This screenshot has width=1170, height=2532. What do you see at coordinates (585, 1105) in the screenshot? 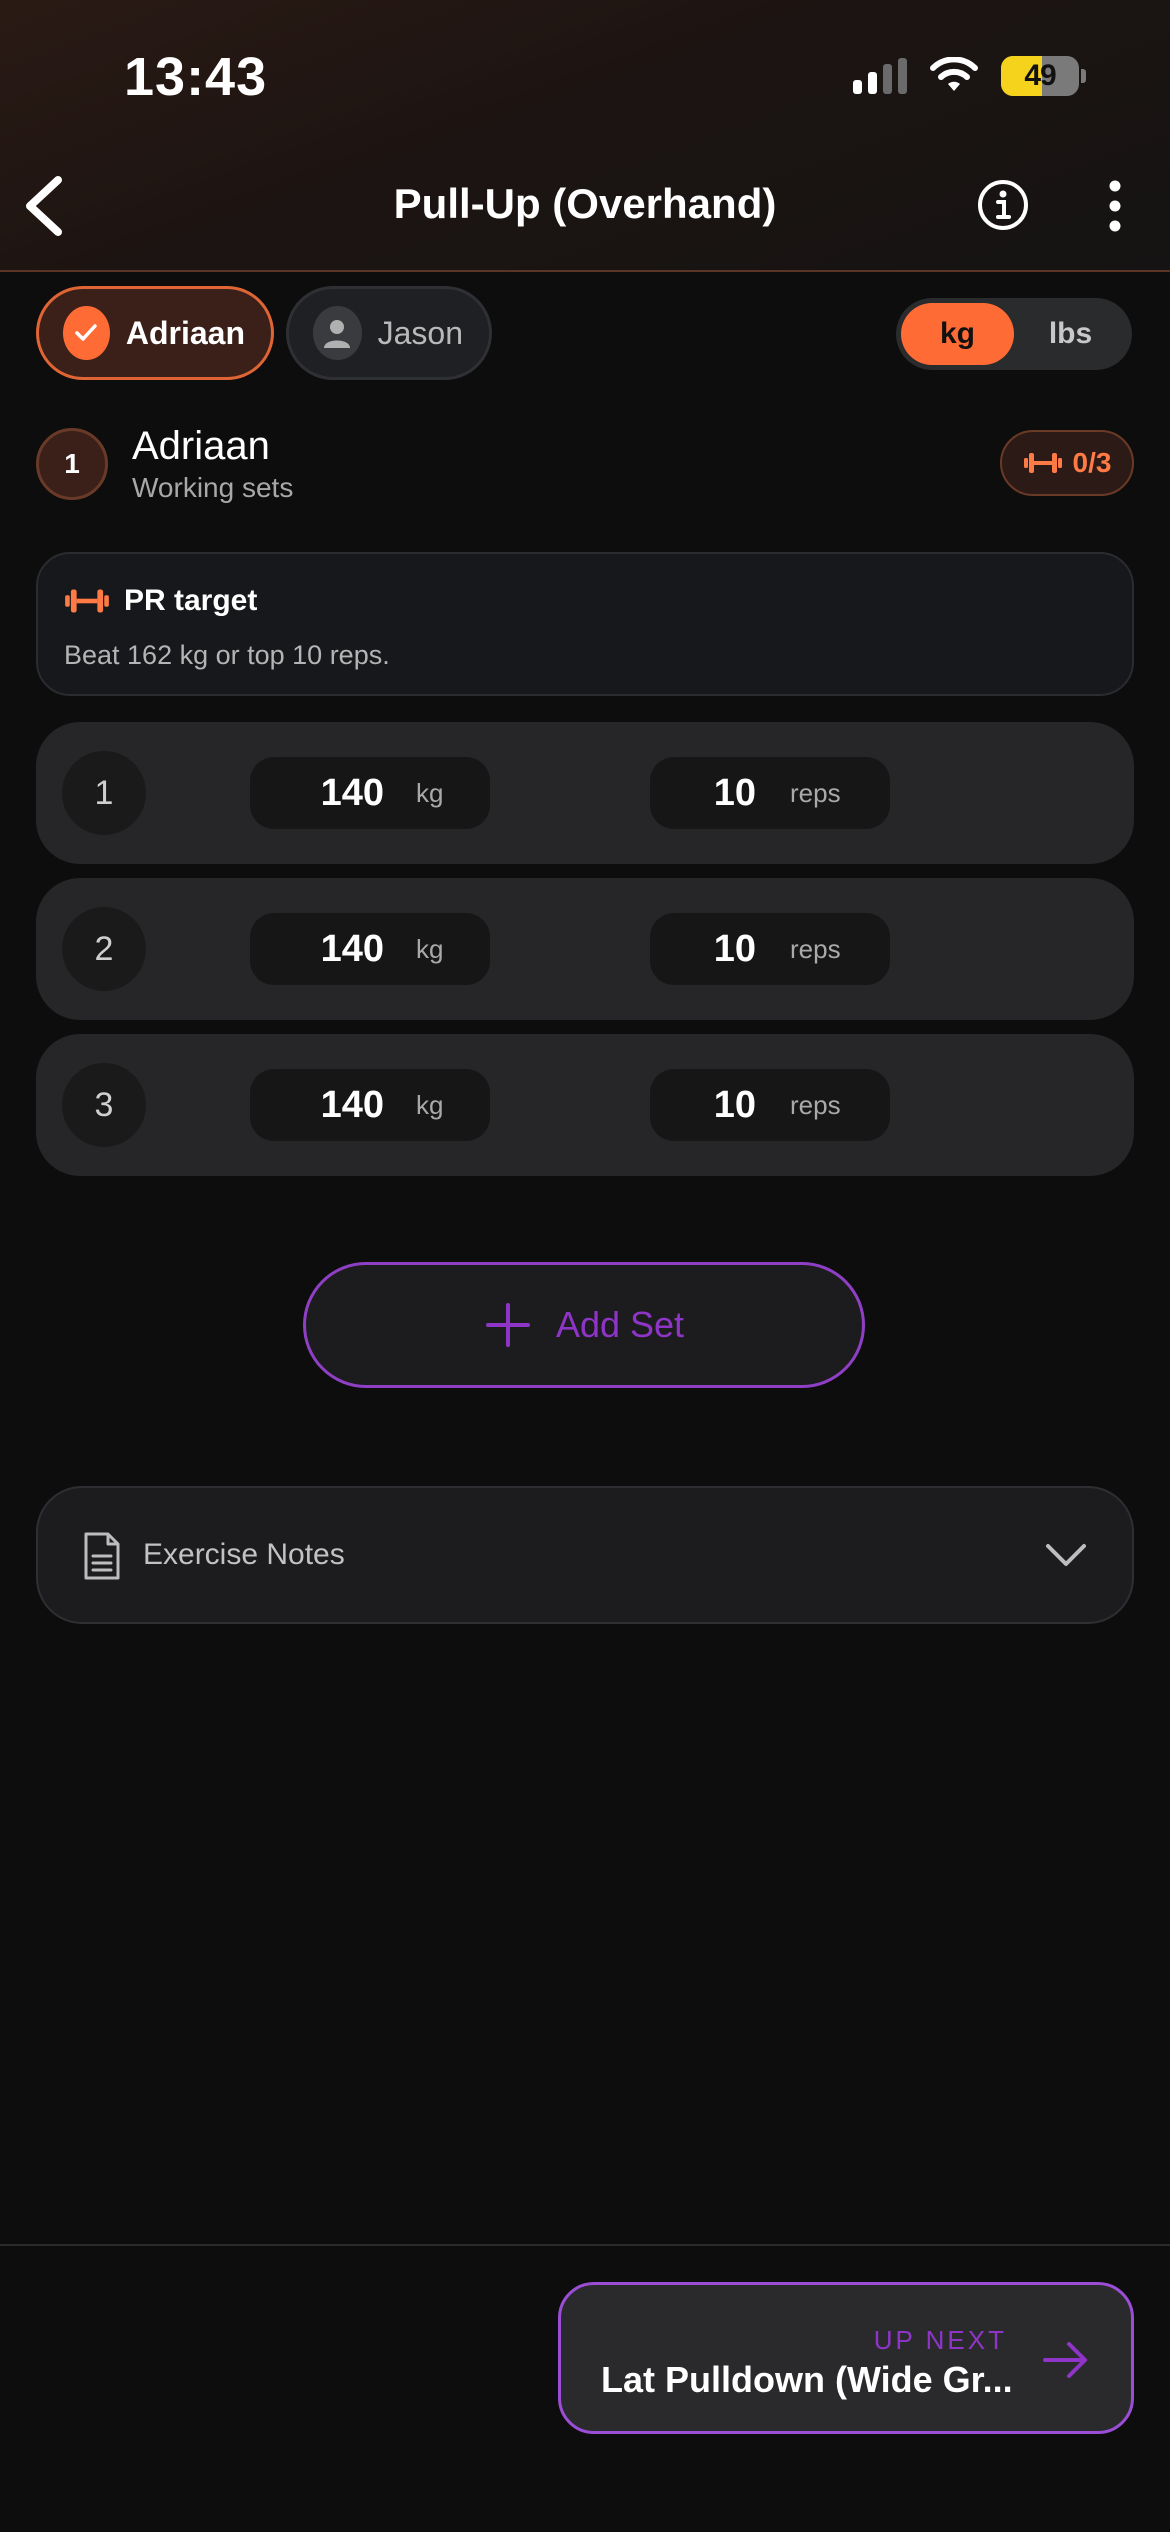
I see `set-row: 3 140 kg 10 reps` at bounding box center [585, 1105].